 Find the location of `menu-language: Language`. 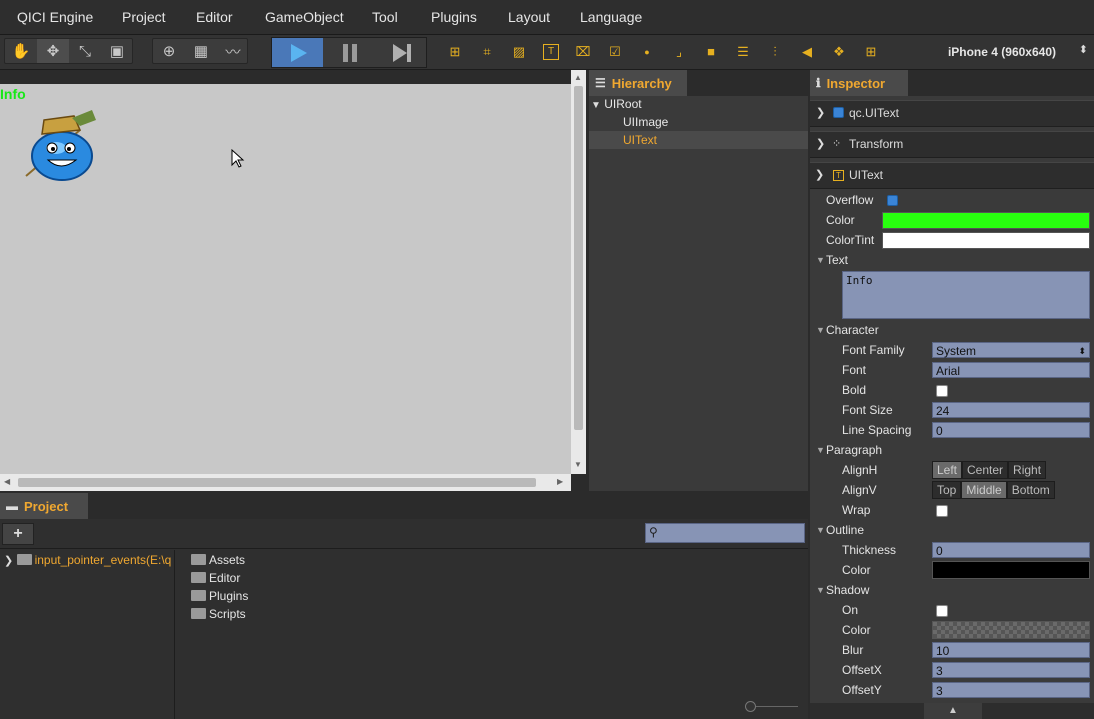

menu-language: Language is located at coordinates (611, 17).